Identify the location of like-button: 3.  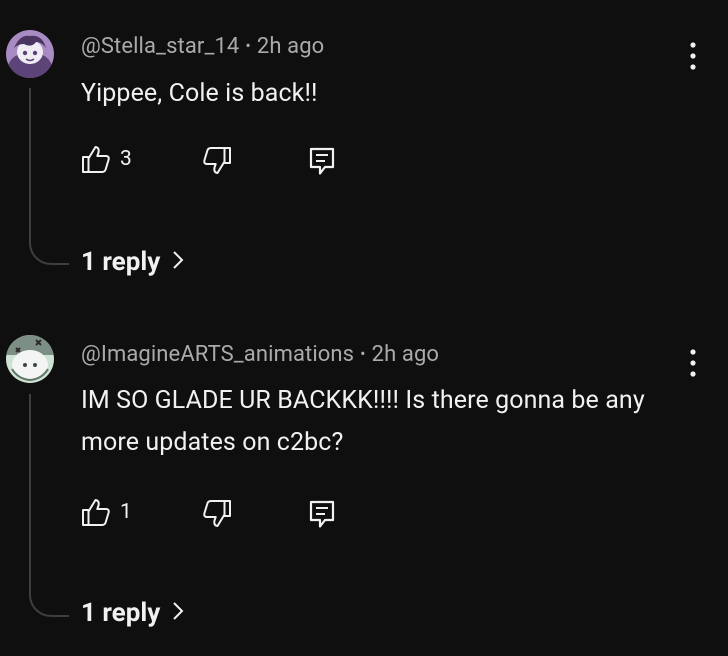
(106, 159).